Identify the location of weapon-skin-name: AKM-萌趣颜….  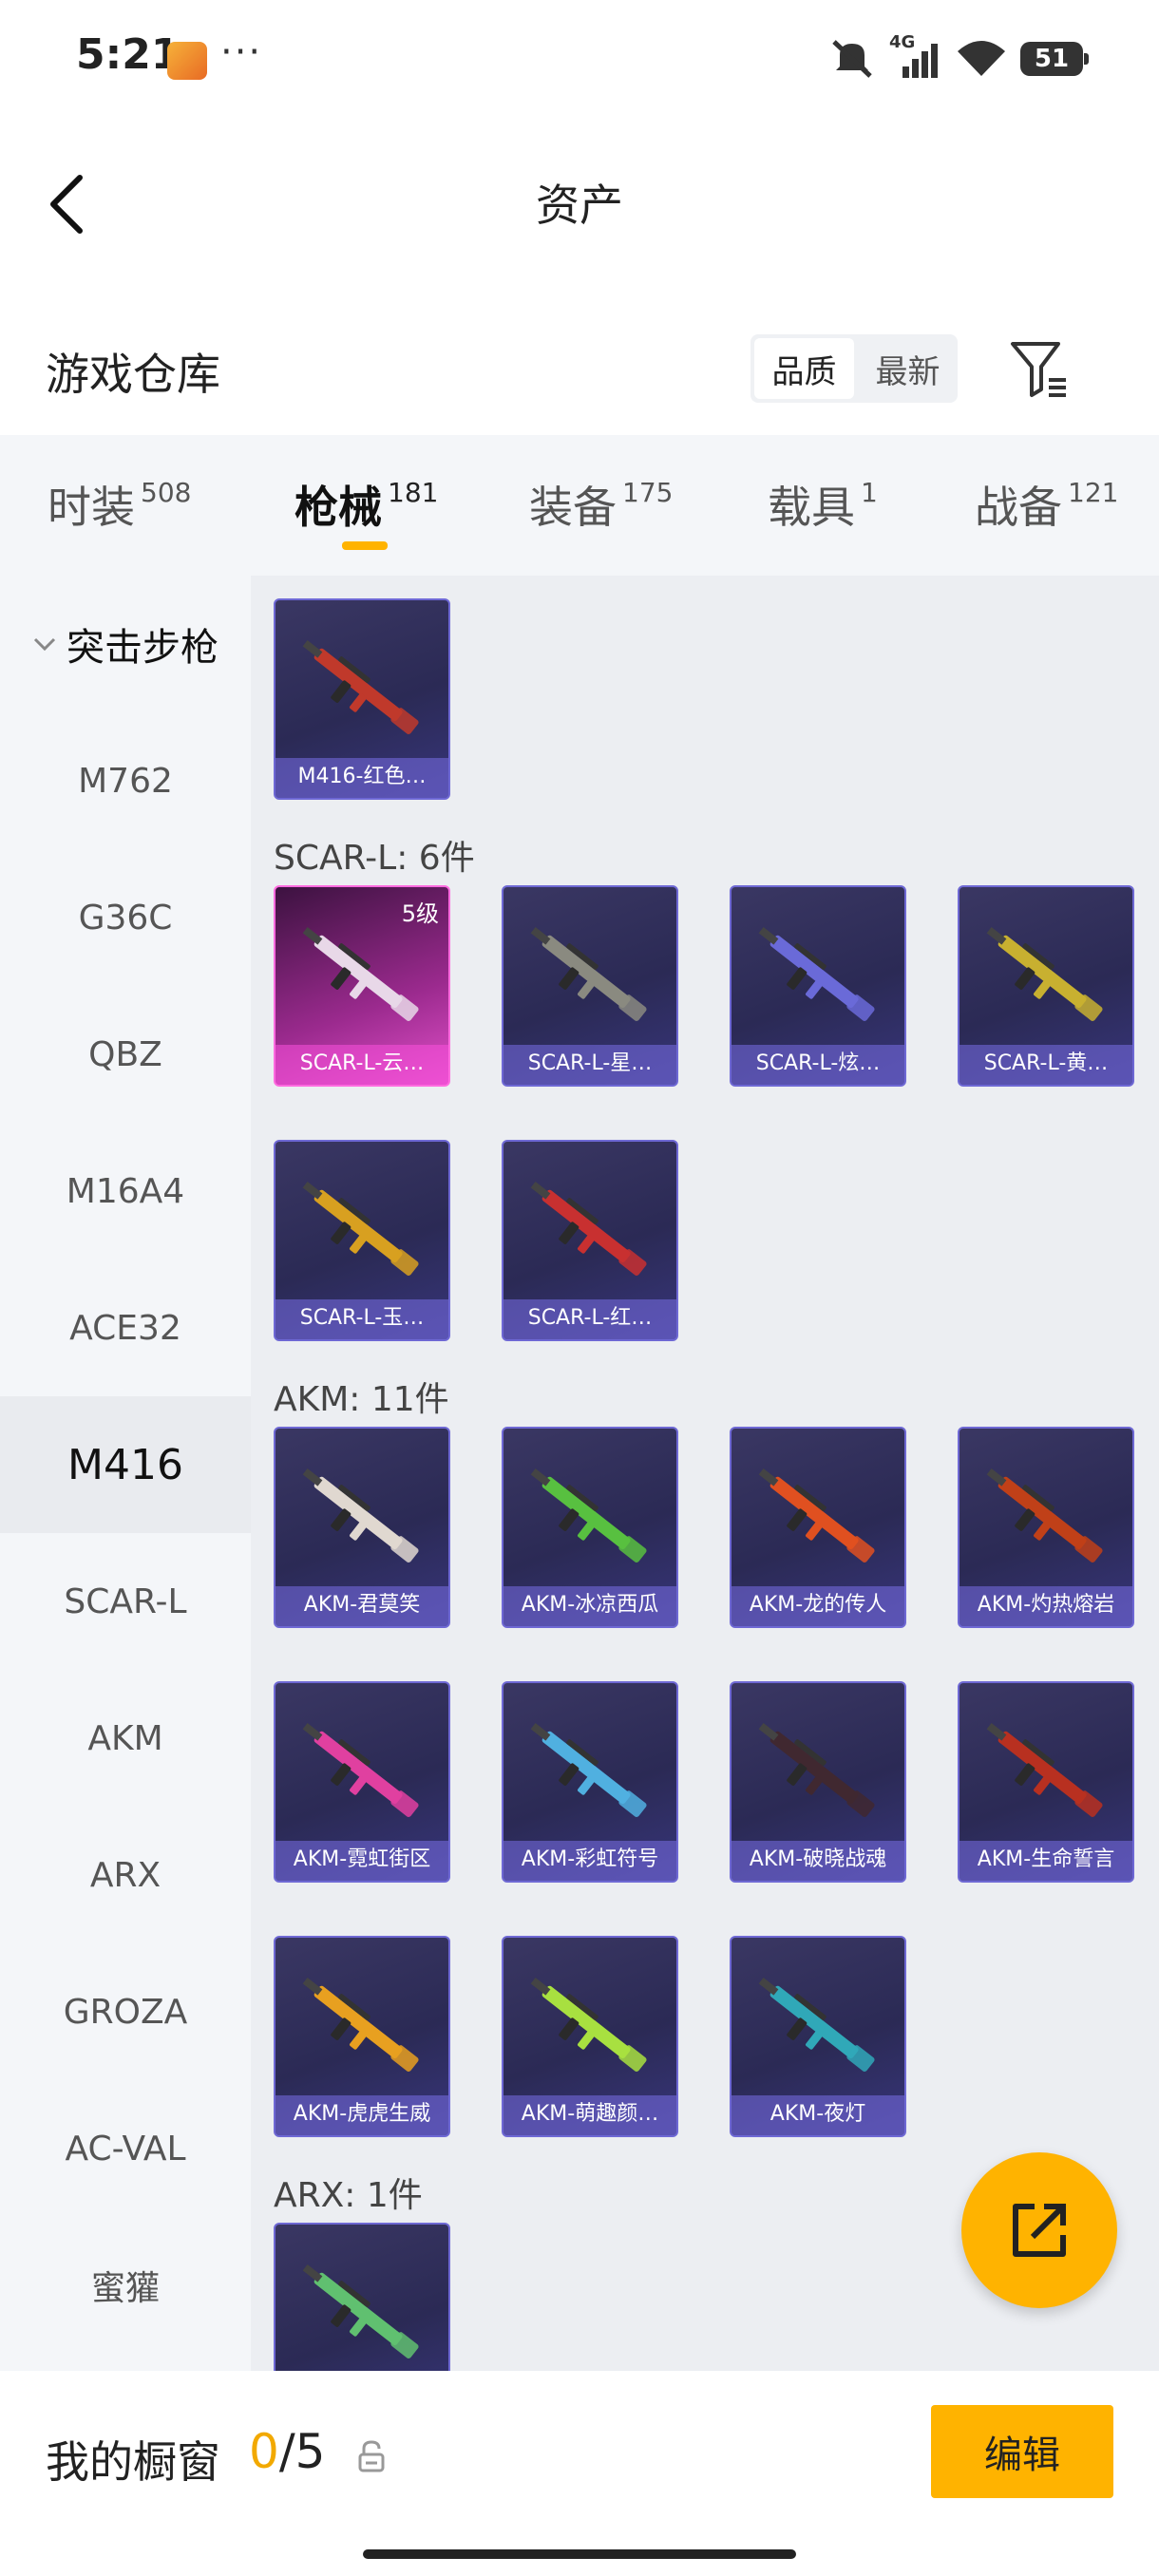
(590, 2115).